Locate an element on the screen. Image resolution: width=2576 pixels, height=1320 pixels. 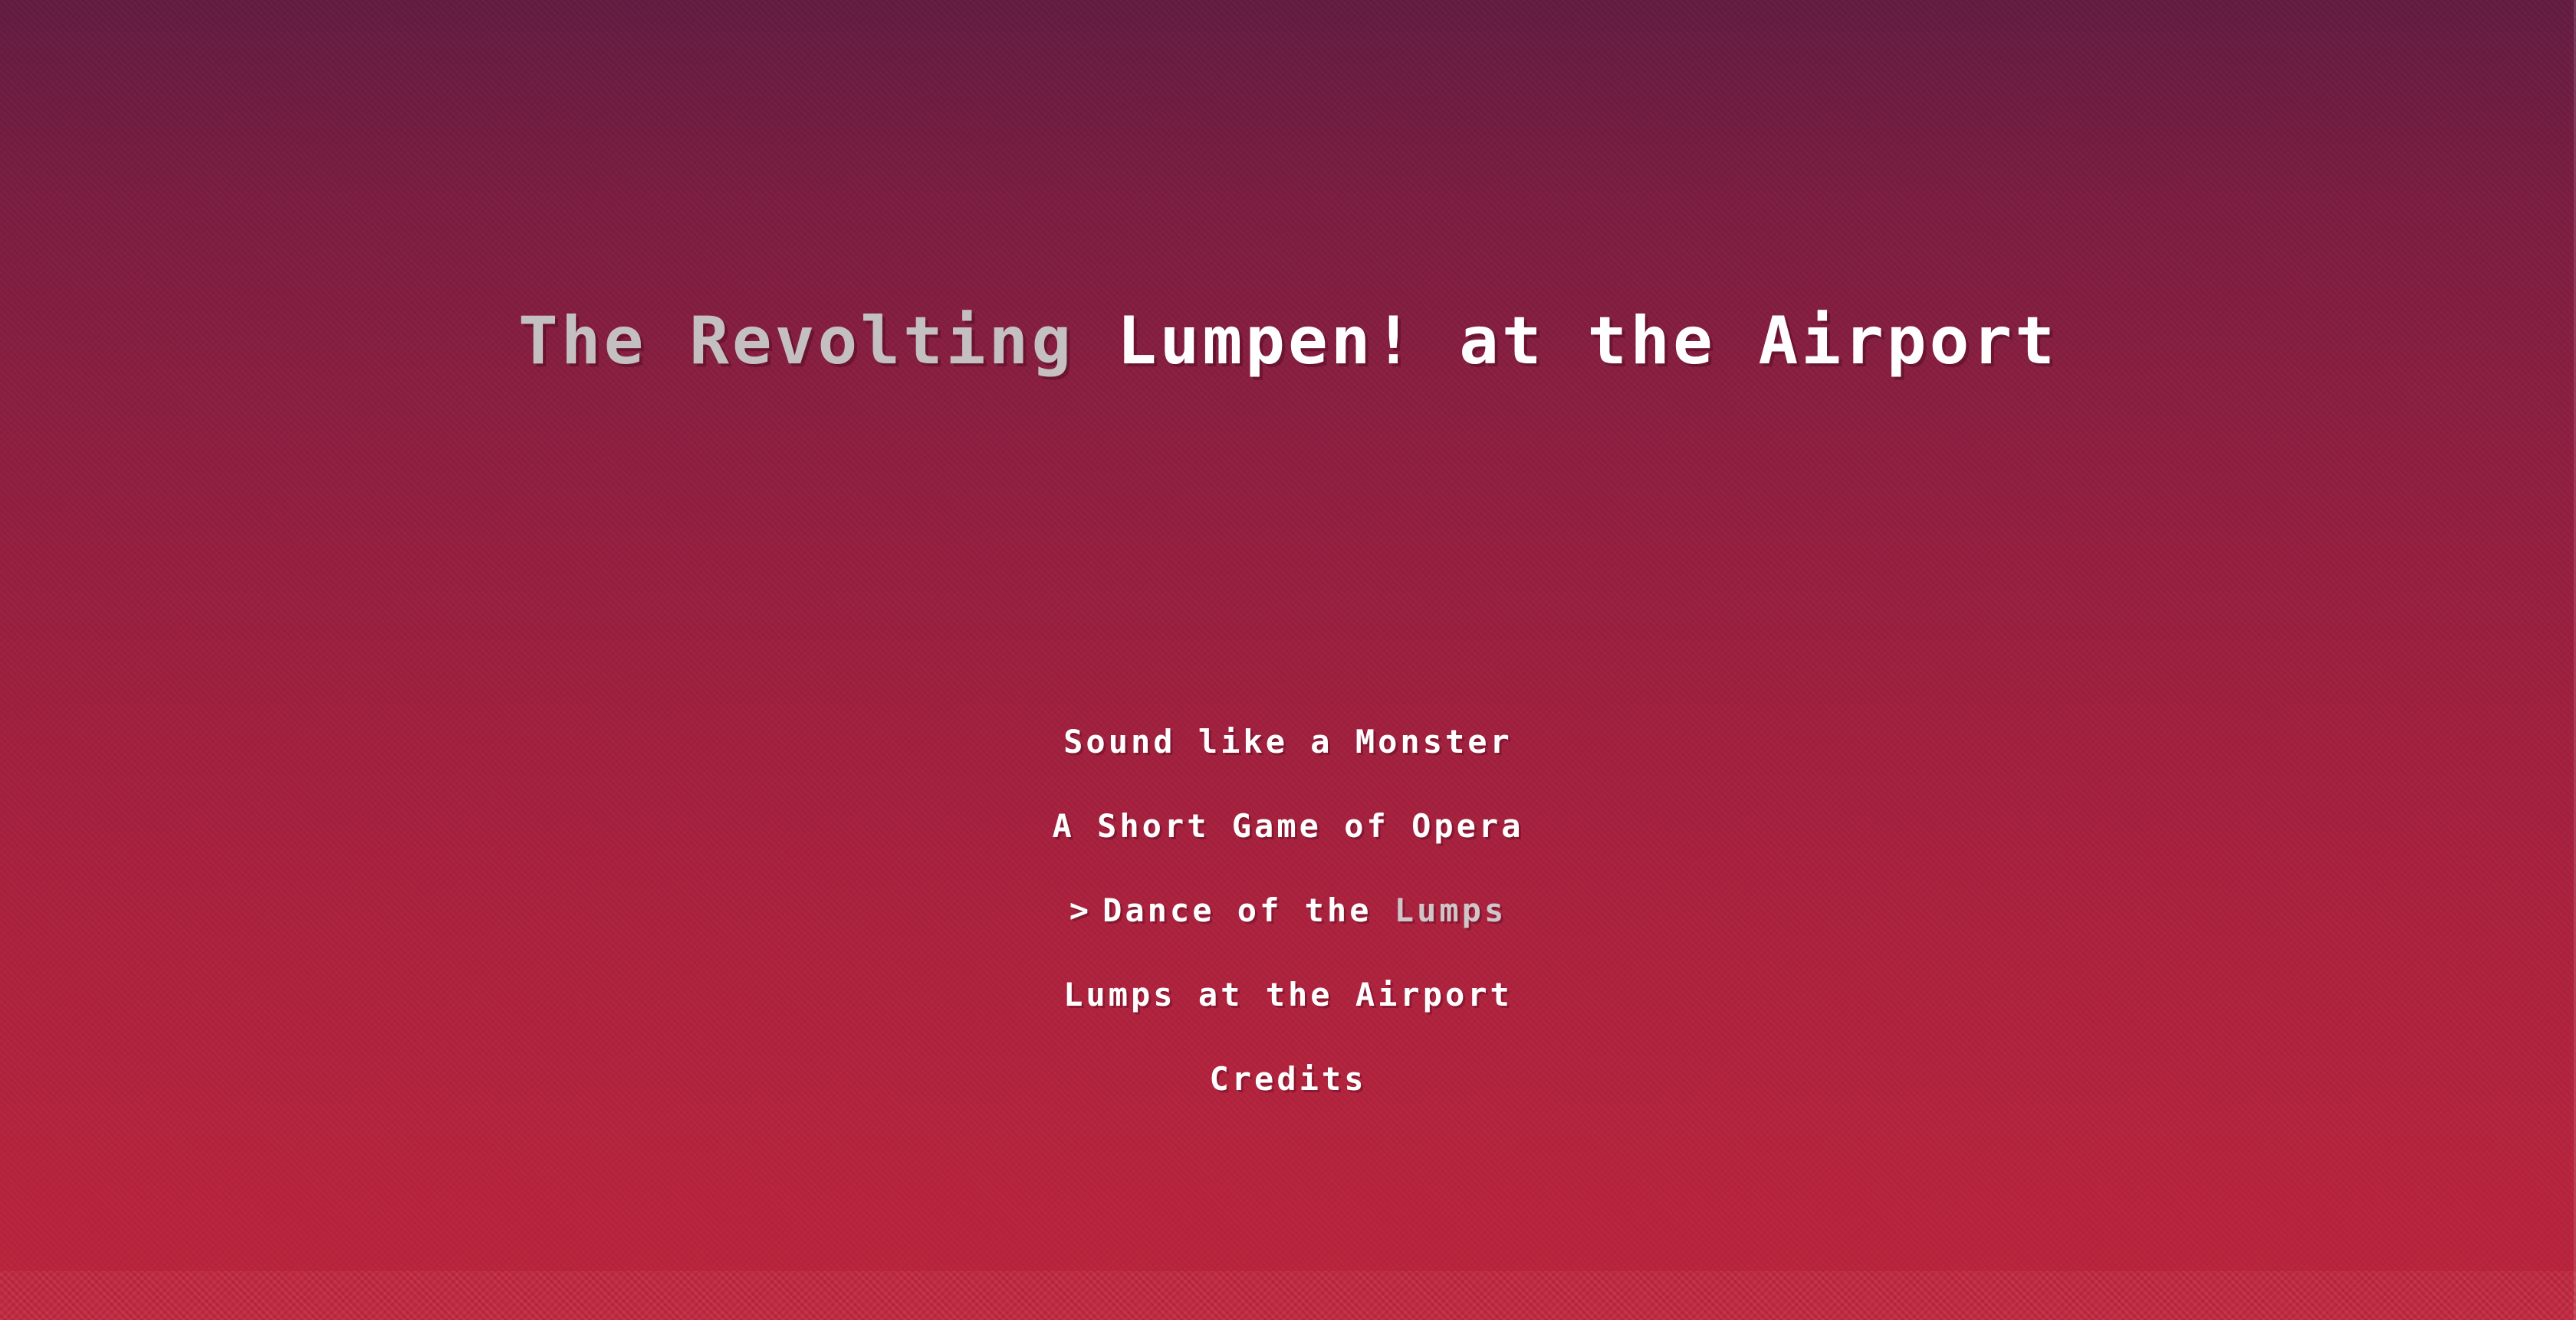
menu-item-sound-like-a-monster: Sound like a Monster is located at coordinates (1288, 742).